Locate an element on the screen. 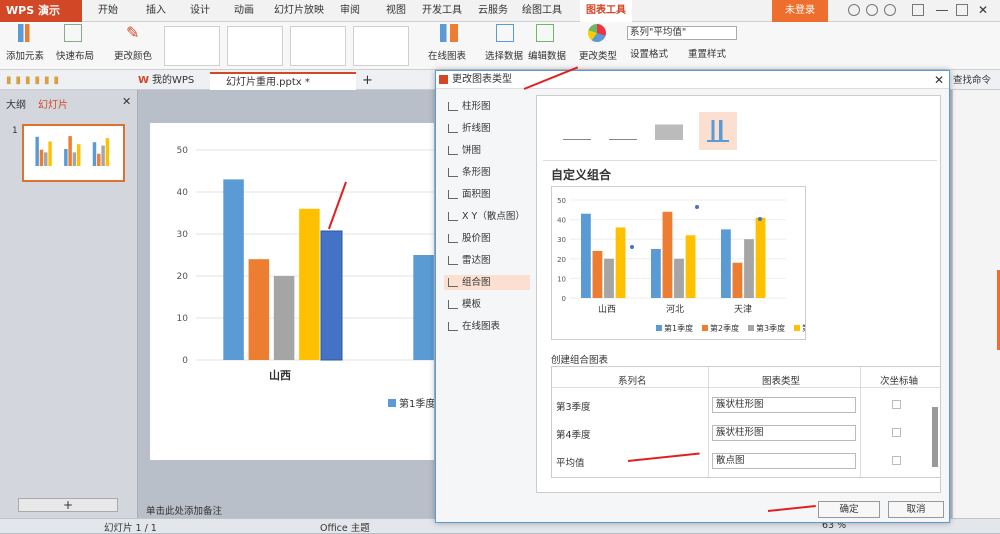  slides-tab: 幻灯片 is located at coordinates (53, 103).